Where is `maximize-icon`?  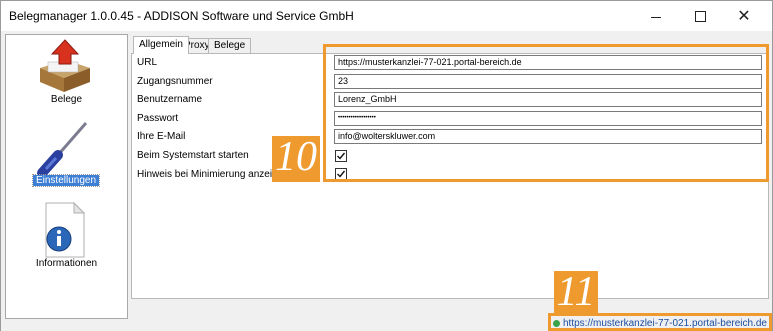 maximize-icon is located at coordinates (700, 16).